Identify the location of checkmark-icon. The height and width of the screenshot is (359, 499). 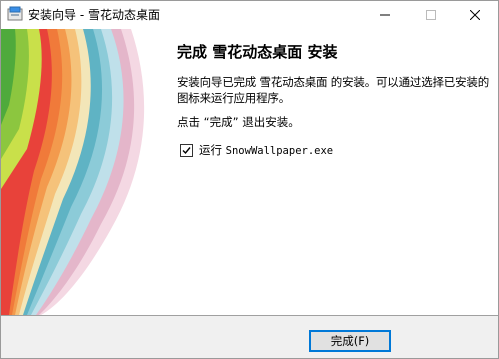
(186, 150).